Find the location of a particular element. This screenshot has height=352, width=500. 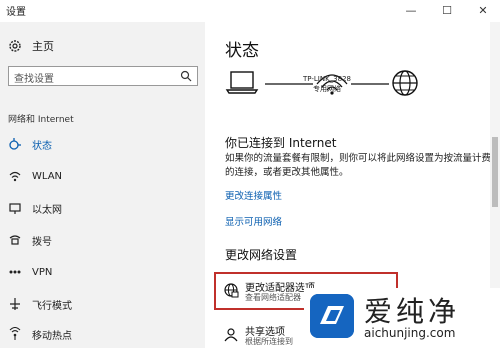

search-box is located at coordinates (103, 77).